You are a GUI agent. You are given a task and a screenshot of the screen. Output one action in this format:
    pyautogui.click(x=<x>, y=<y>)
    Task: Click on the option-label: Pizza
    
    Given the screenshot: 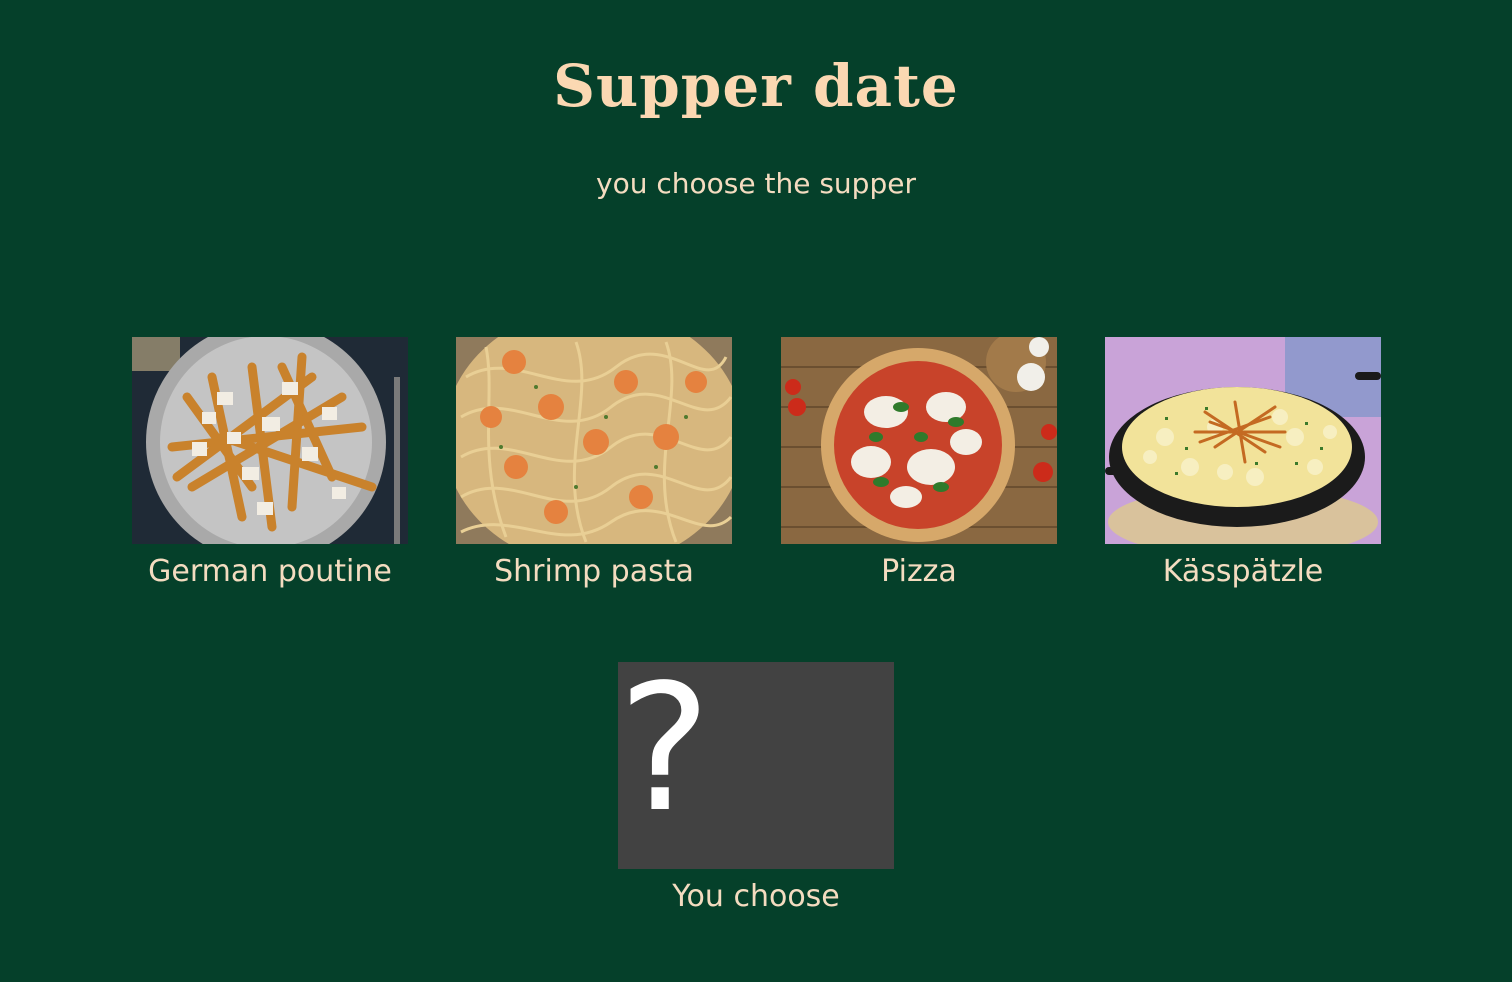 What is the action you would take?
    pyautogui.click(x=919, y=571)
    